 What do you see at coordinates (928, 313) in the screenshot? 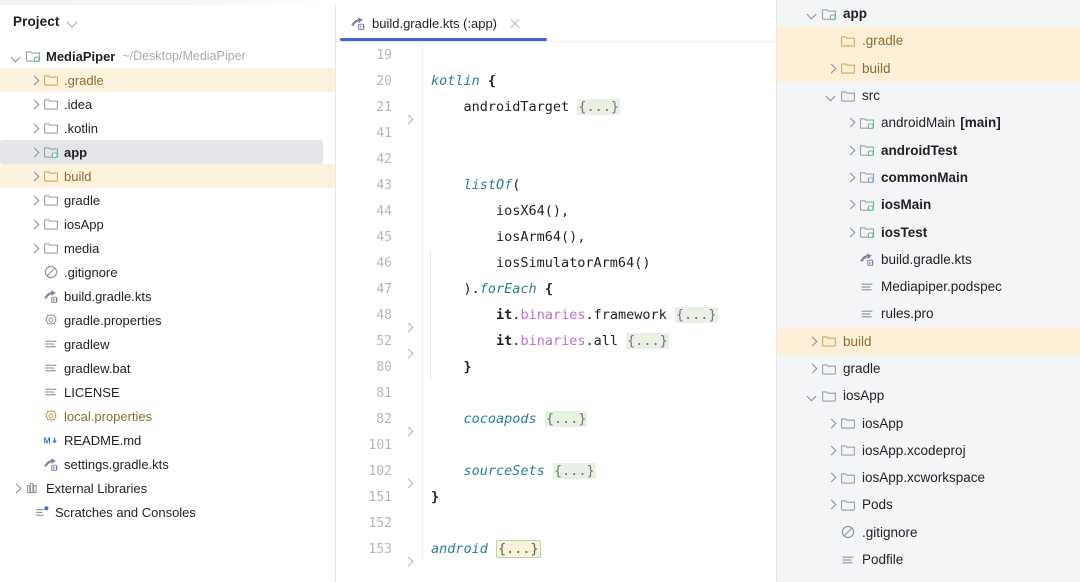
I see `tree-row: rules.pro` at bounding box center [928, 313].